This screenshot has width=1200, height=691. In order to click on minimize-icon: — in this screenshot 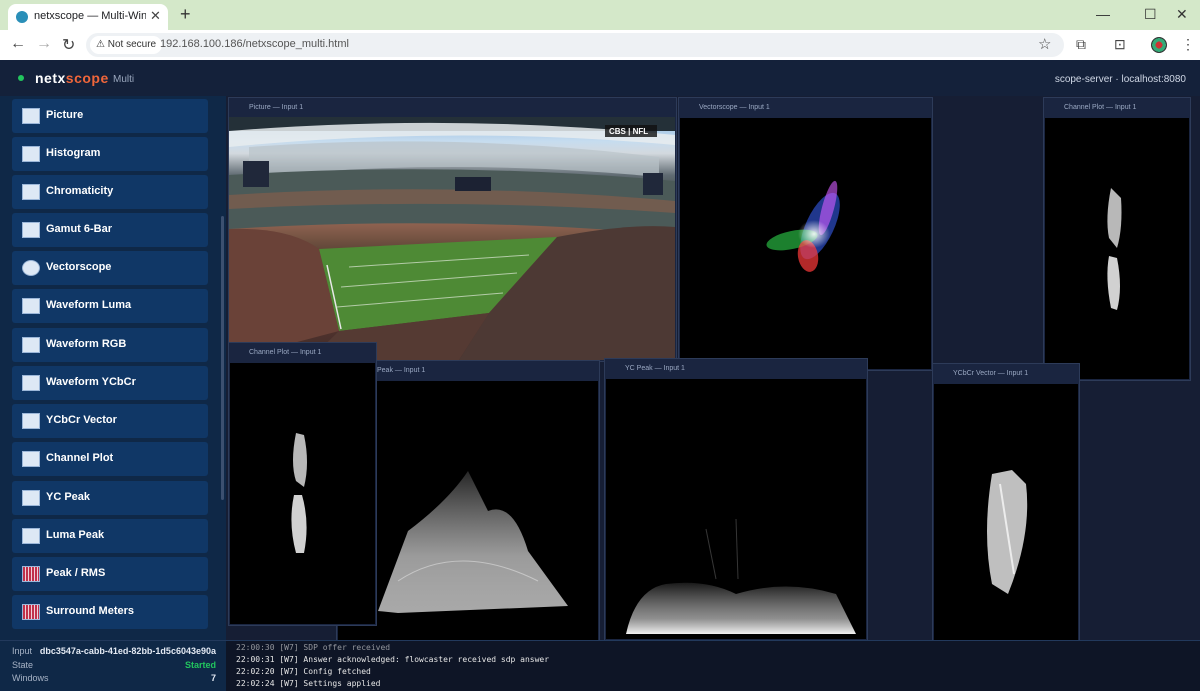, I will do `click(1103, 14)`.